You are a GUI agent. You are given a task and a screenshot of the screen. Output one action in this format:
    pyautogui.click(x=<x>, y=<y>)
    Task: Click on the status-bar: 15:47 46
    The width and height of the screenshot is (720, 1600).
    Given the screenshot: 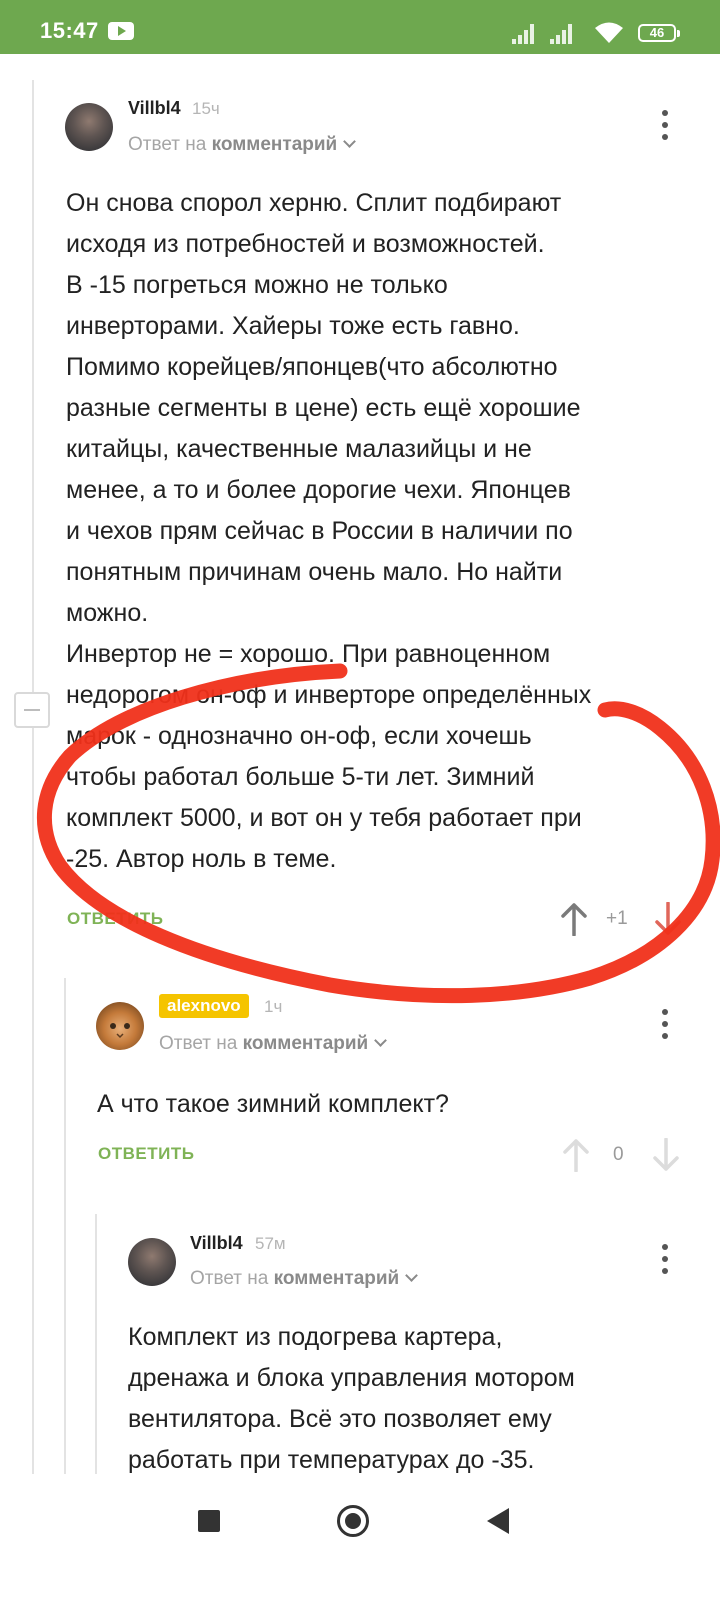 What is the action you would take?
    pyautogui.click(x=360, y=27)
    